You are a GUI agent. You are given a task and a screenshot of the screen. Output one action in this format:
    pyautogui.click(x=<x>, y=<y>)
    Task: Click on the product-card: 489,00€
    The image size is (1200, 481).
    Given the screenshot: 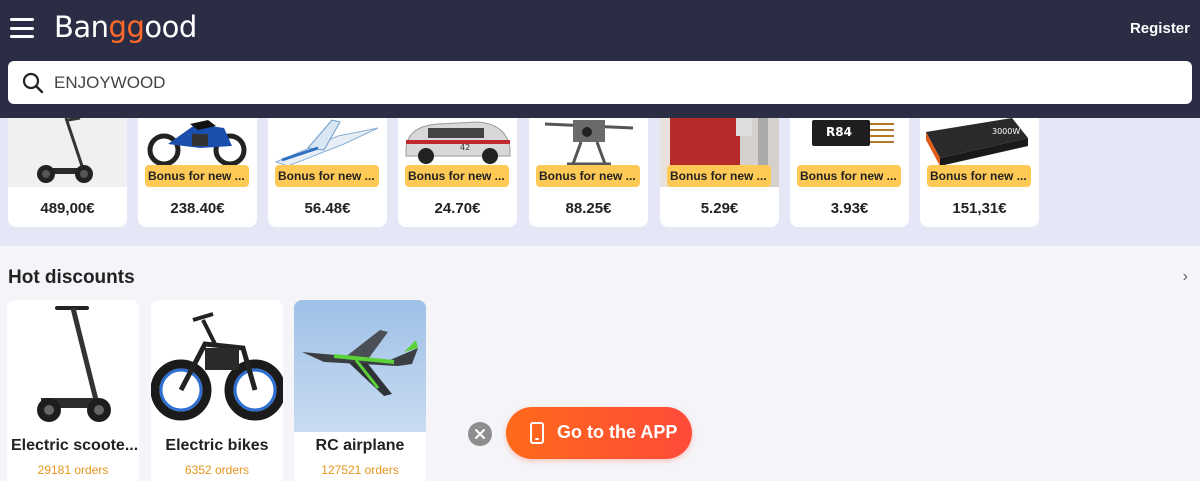 What is the action you would take?
    pyautogui.click(x=67, y=172)
    